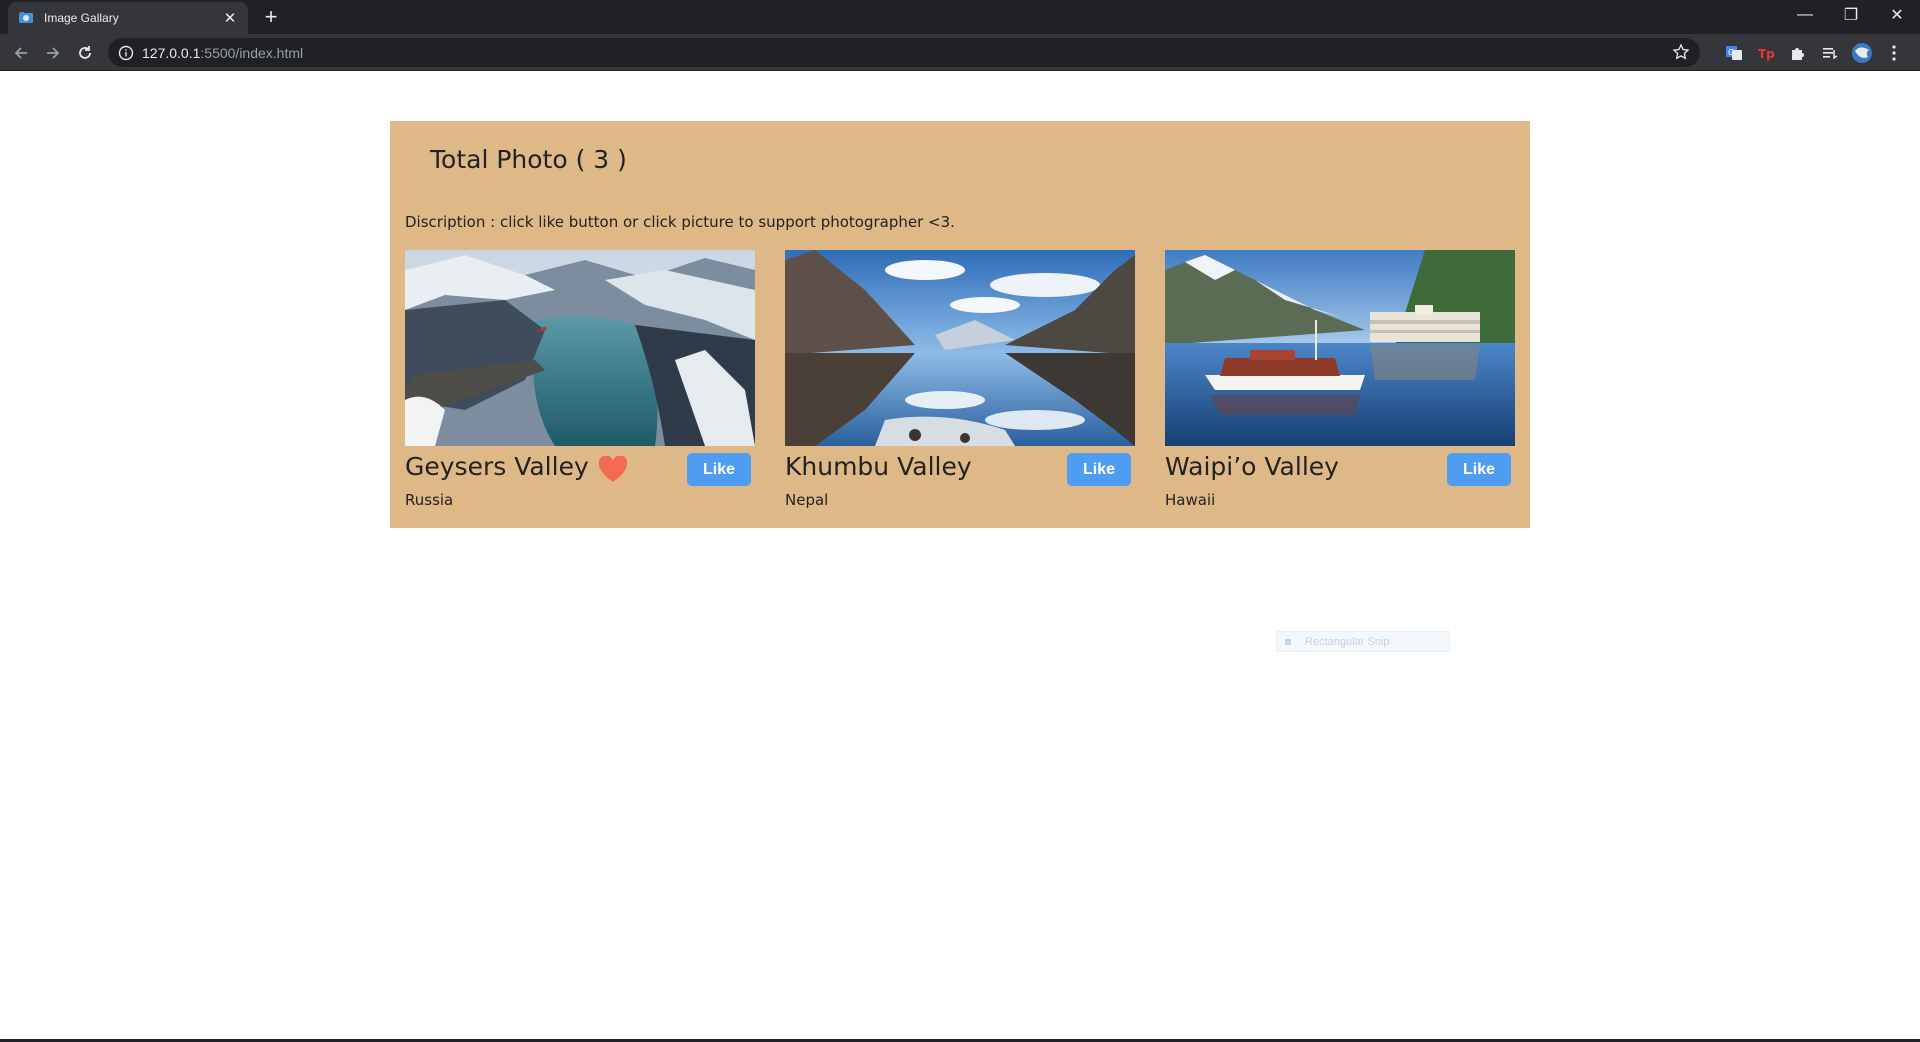 The image size is (1920, 1042). Describe the element at coordinates (613, 469) in the screenshot. I see `heart-icon` at that location.